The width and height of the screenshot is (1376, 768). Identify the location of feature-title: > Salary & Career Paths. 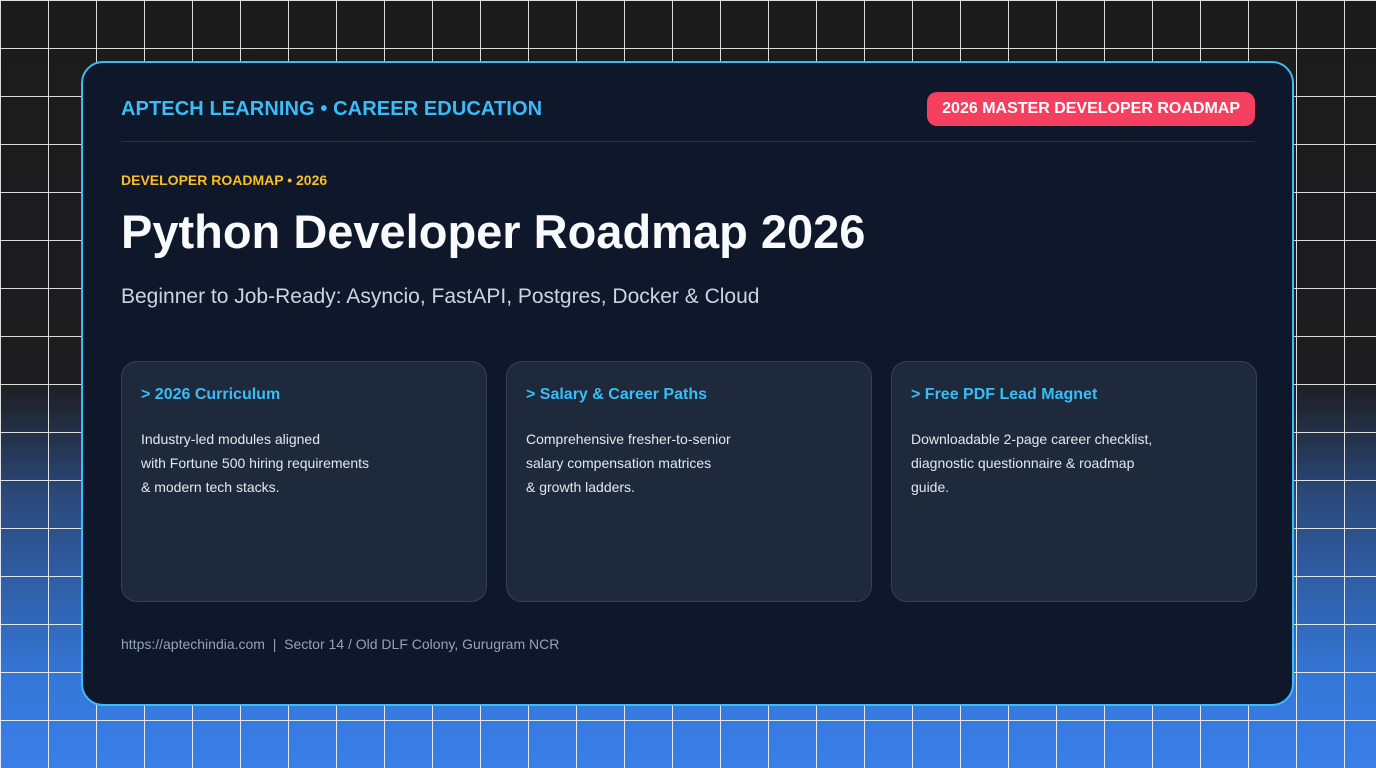
(616, 394).